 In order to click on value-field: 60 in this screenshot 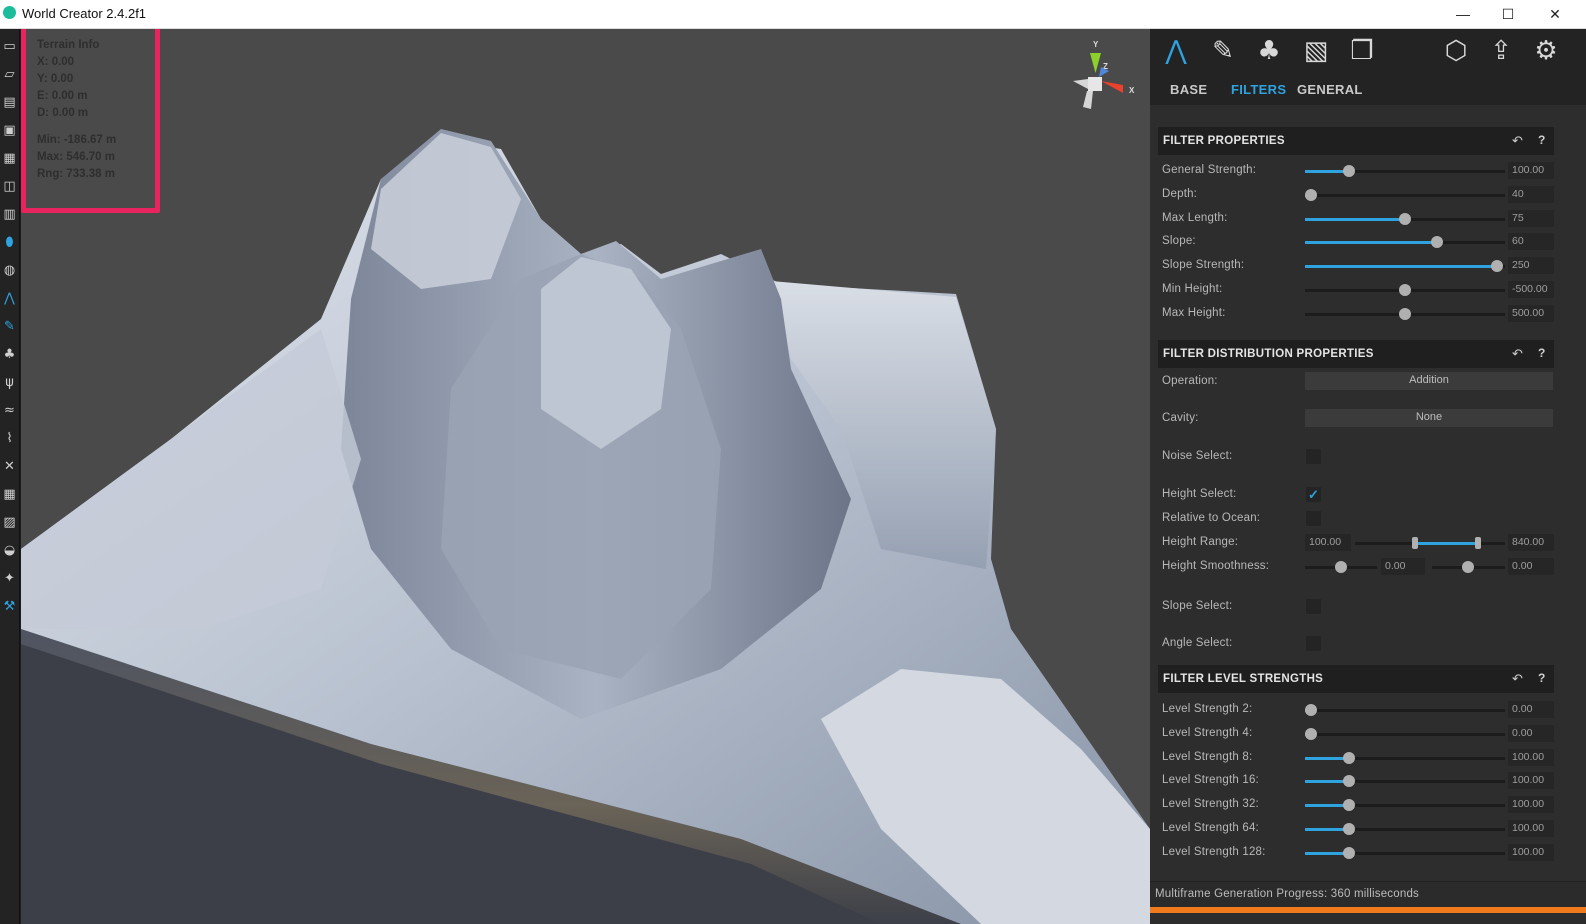, I will do `click(1531, 242)`.